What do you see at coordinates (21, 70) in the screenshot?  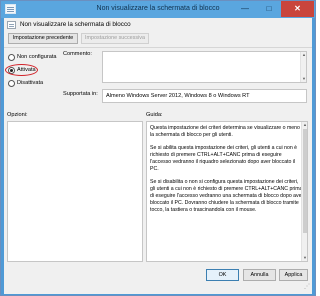 I see `enabled-highlight-circle` at bounding box center [21, 70].